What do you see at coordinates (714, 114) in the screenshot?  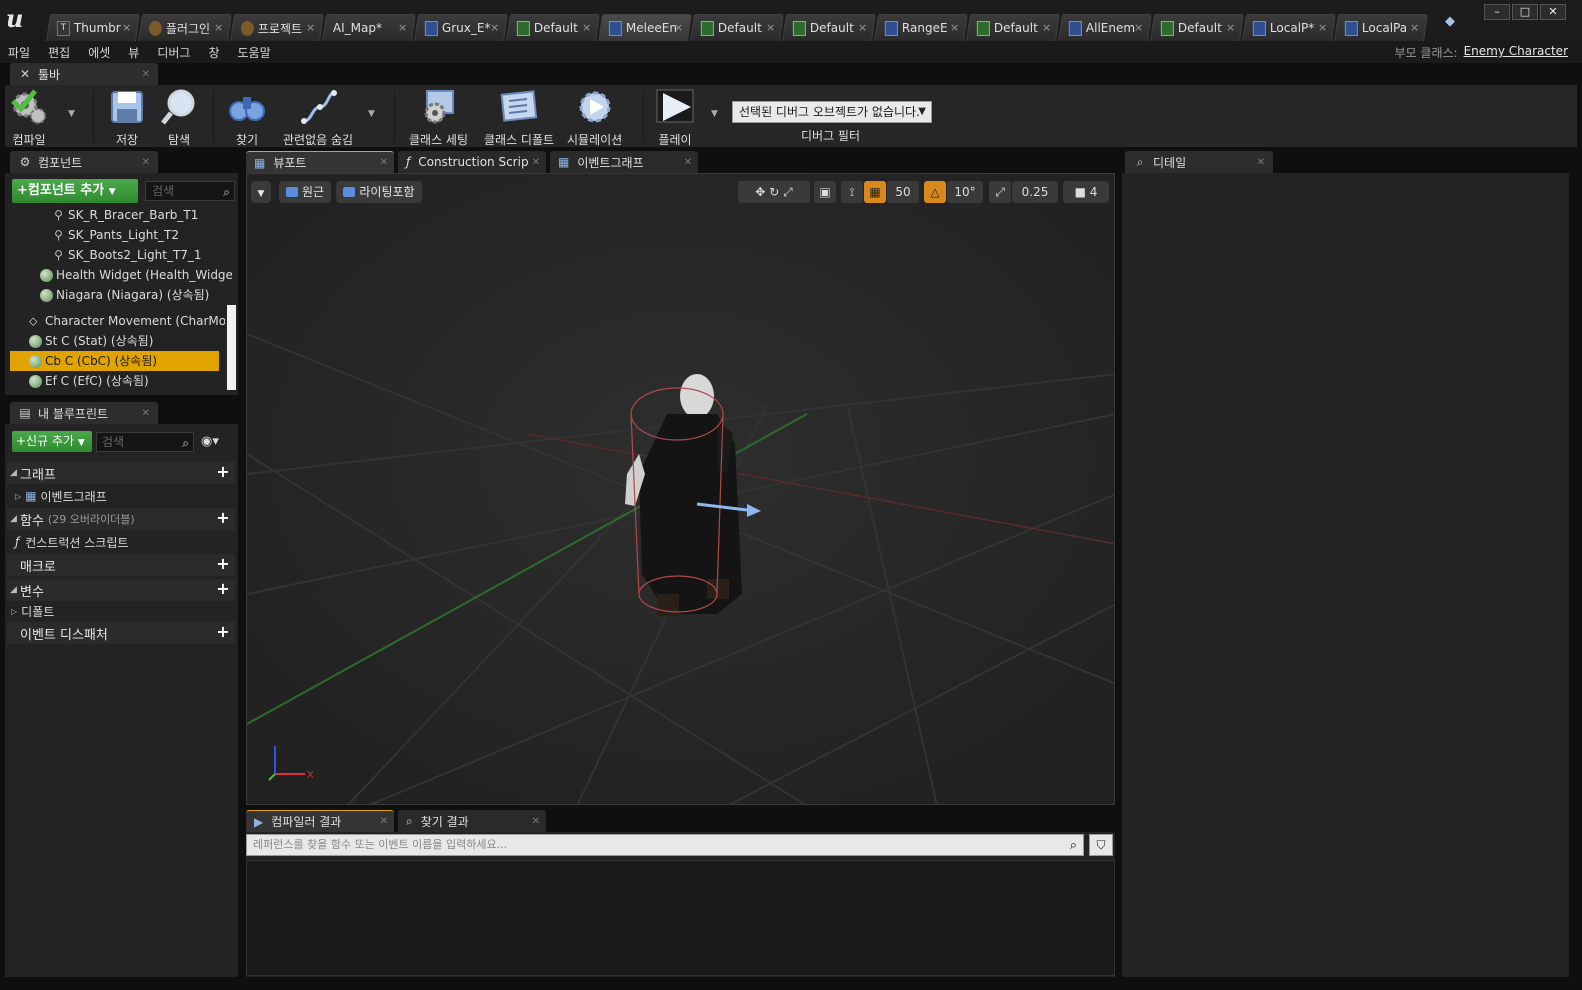 I see `play-options-dropdown: ▼` at bounding box center [714, 114].